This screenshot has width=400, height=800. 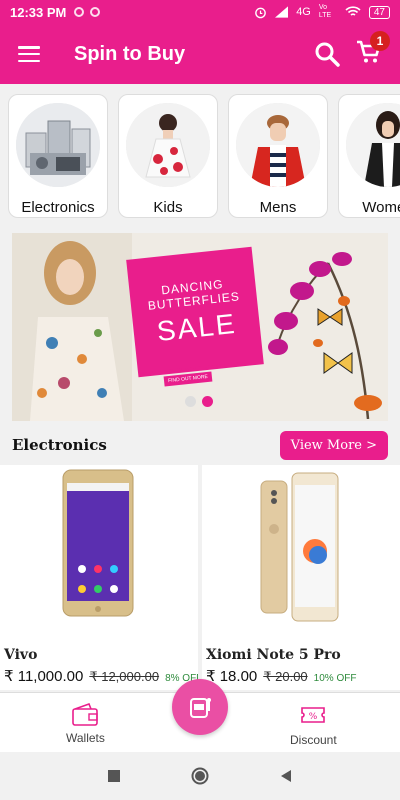 I want to click on electronics-image, so click(x=58, y=145).